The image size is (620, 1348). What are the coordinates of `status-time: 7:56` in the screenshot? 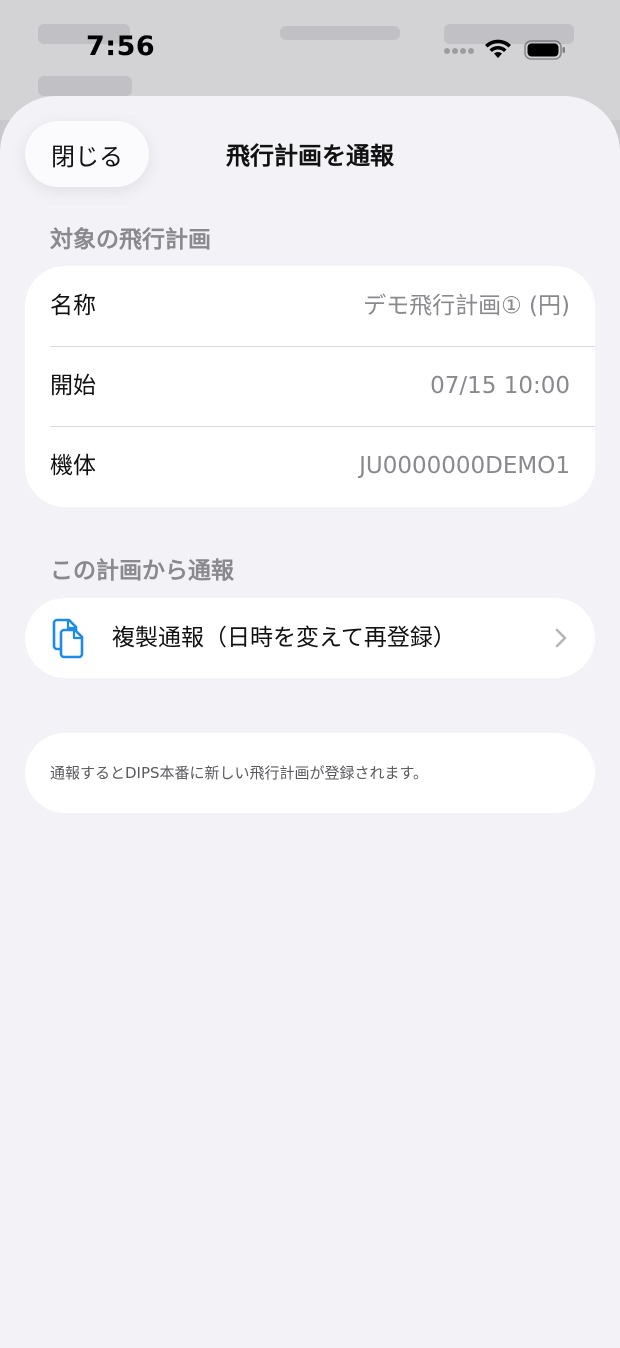 It's located at (121, 46).